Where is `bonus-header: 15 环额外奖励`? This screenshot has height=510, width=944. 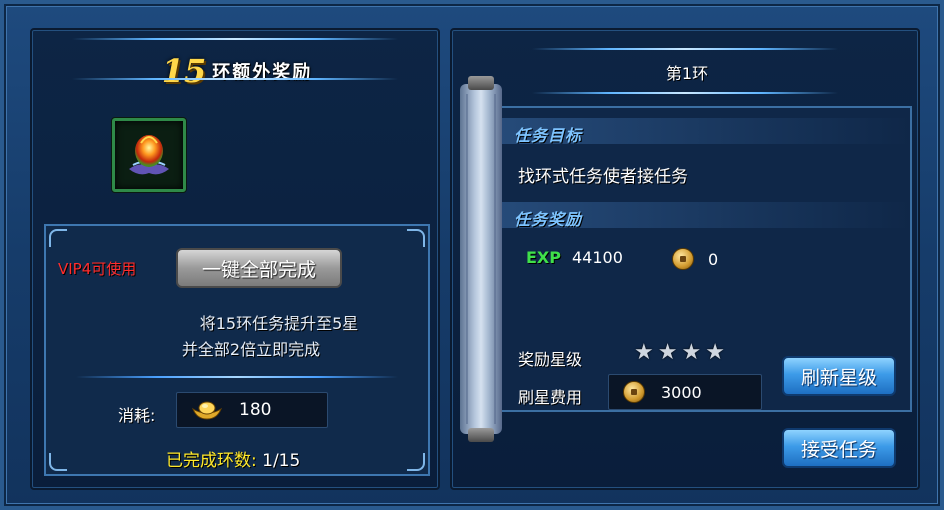 bonus-header: 15 环额外奖励 is located at coordinates (237, 71).